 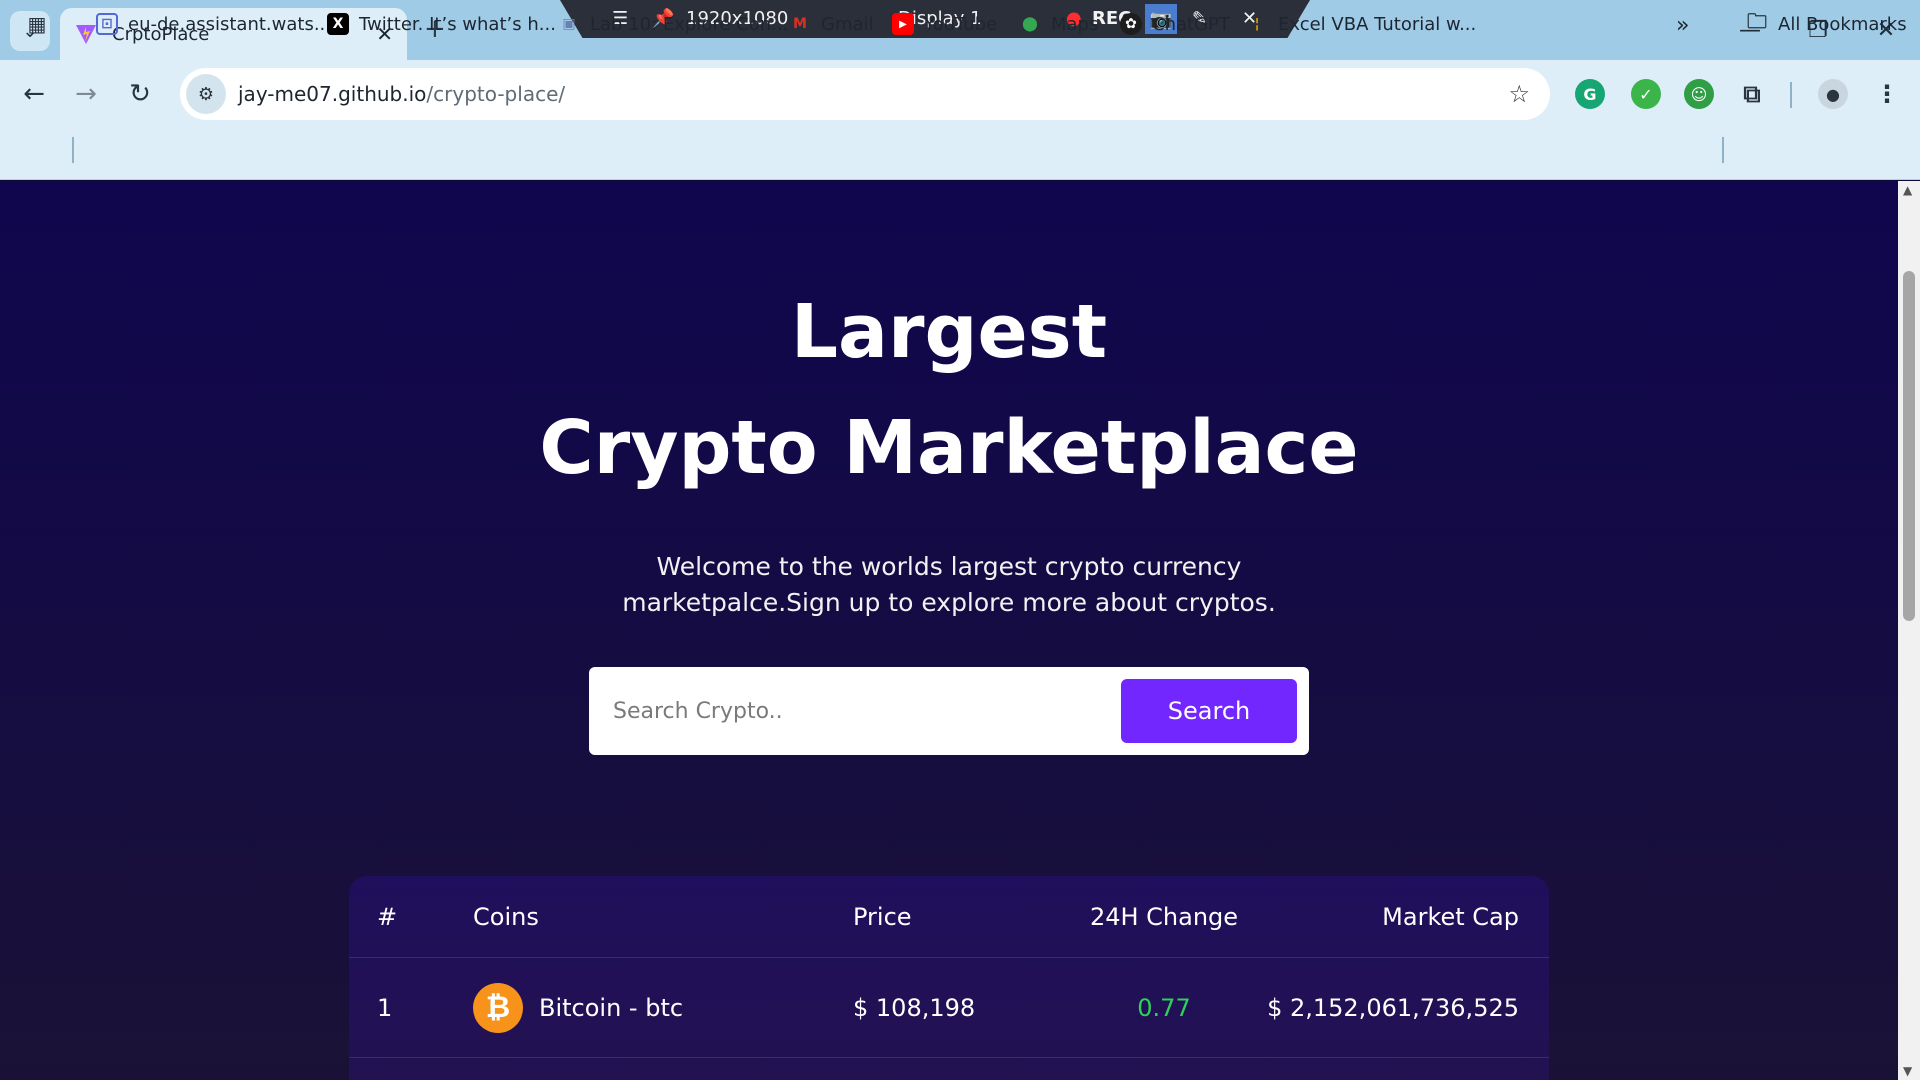 What do you see at coordinates (1752, 94) in the screenshot?
I see `extensions-puzzle-icon: ⧉` at bounding box center [1752, 94].